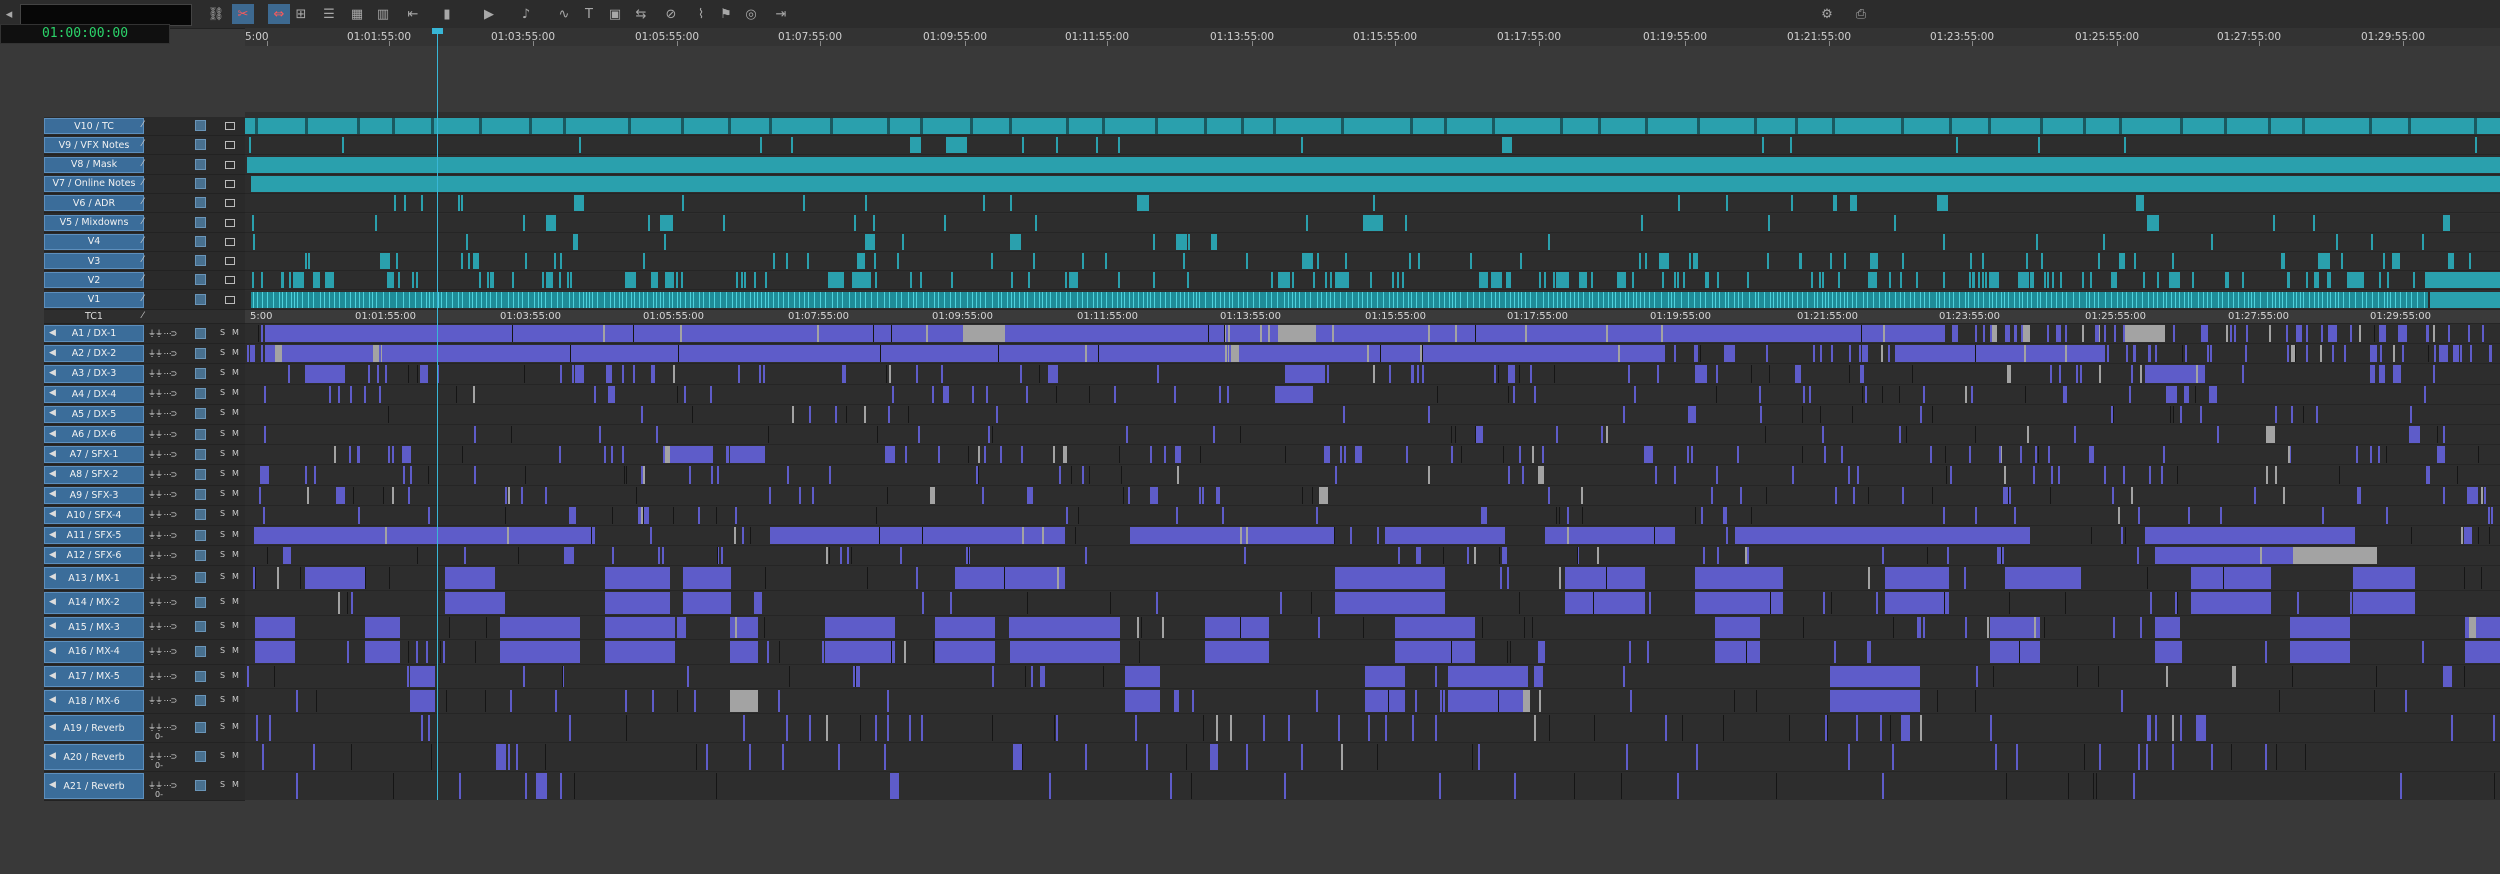 This screenshot has width=2500, height=874. I want to click on grid-icon: ▦, so click(357, 14).